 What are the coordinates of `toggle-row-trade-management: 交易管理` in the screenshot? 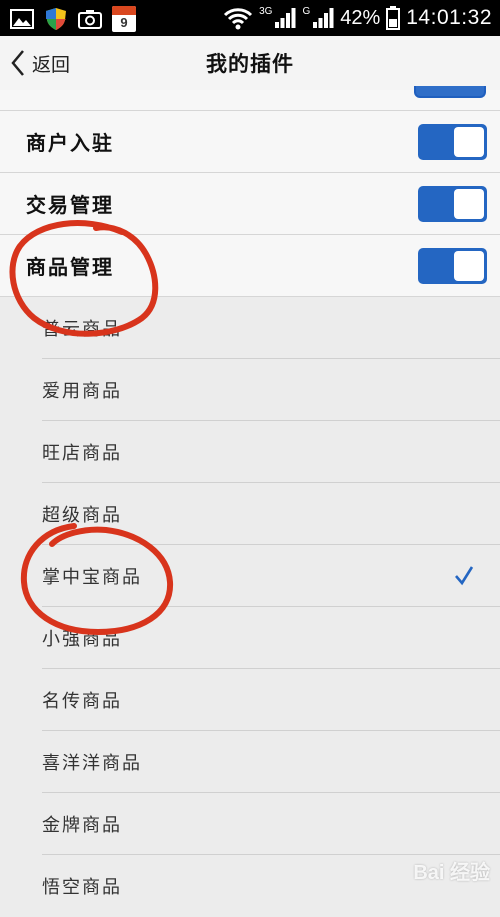 It's located at (250, 204).